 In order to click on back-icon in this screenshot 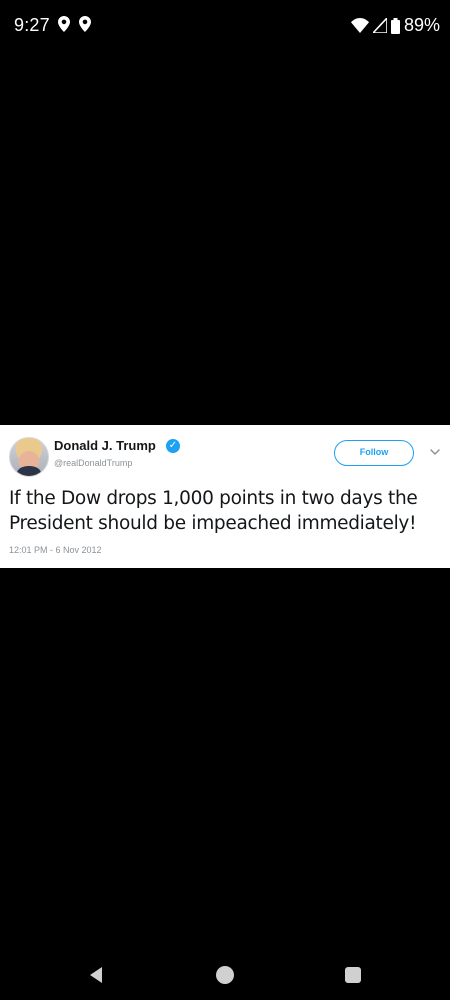, I will do `click(96, 975)`.